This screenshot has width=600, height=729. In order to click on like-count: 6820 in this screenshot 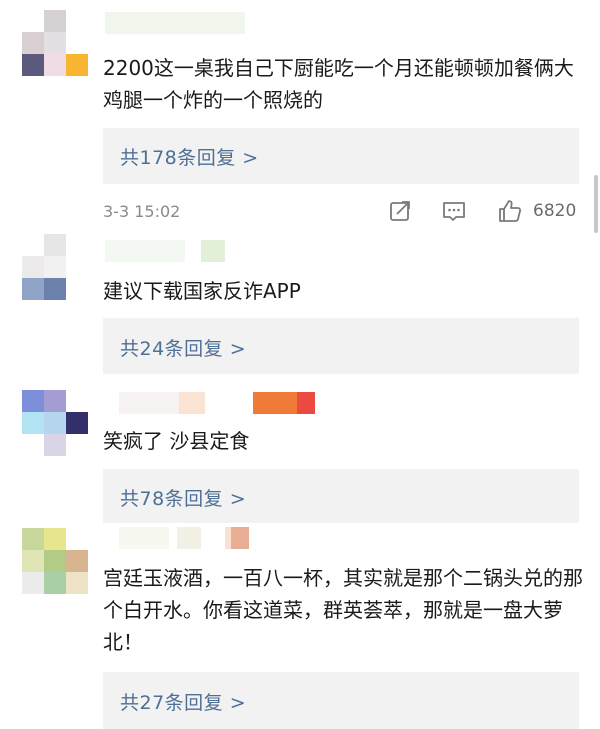, I will do `click(555, 211)`.